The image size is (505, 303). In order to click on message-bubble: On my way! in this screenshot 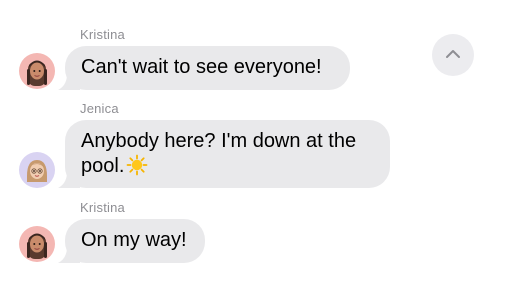, I will do `click(131, 241)`.